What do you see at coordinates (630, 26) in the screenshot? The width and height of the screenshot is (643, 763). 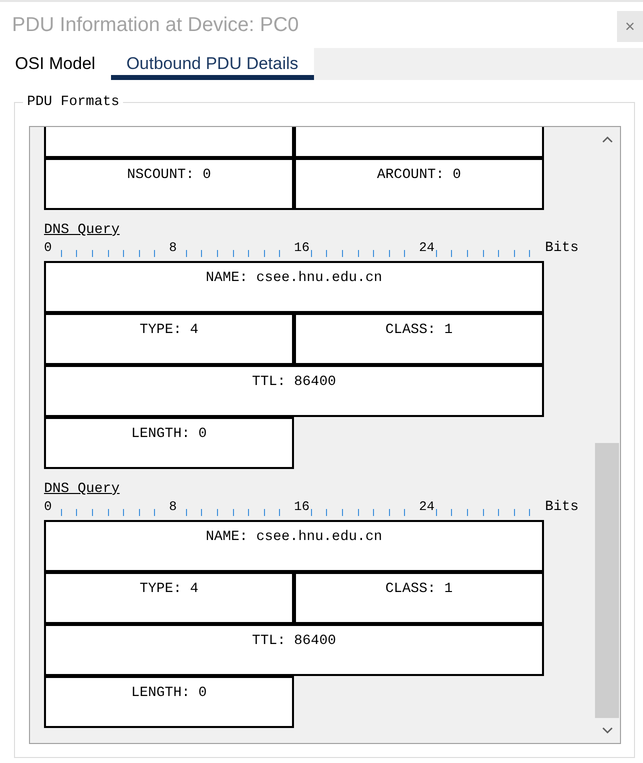 I see `close-button: ×` at bounding box center [630, 26].